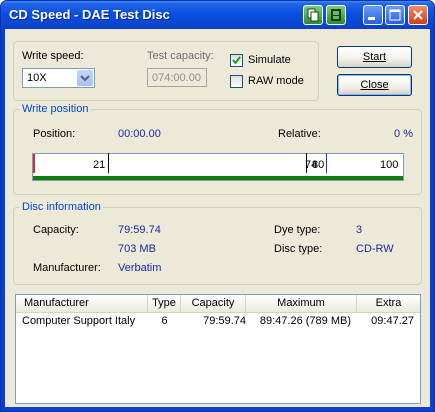 Image resolution: width=435 pixels, height=412 pixels. What do you see at coordinates (55, 109) in the screenshot?
I see `write-position-title: Write position` at bounding box center [55, 109].